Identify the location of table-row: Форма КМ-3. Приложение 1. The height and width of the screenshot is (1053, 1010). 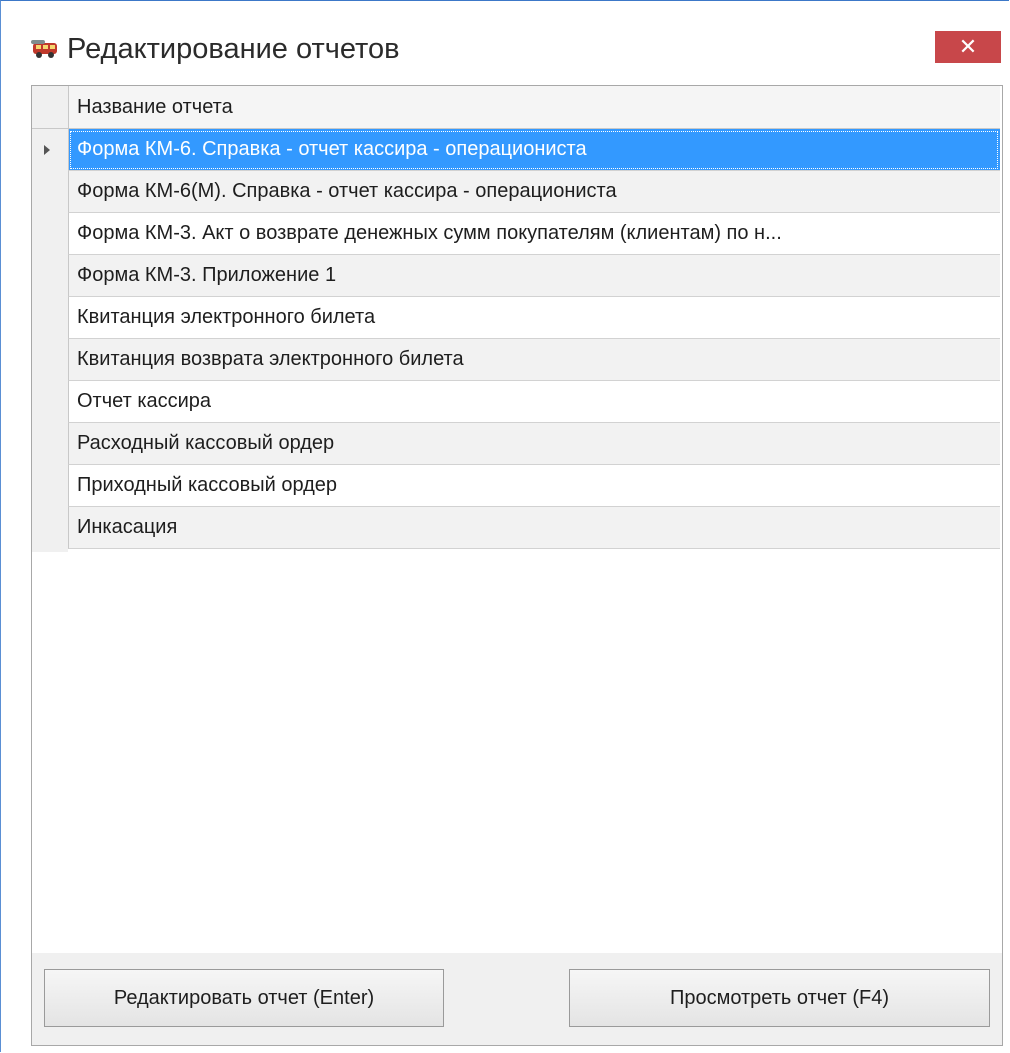
(516, 276).